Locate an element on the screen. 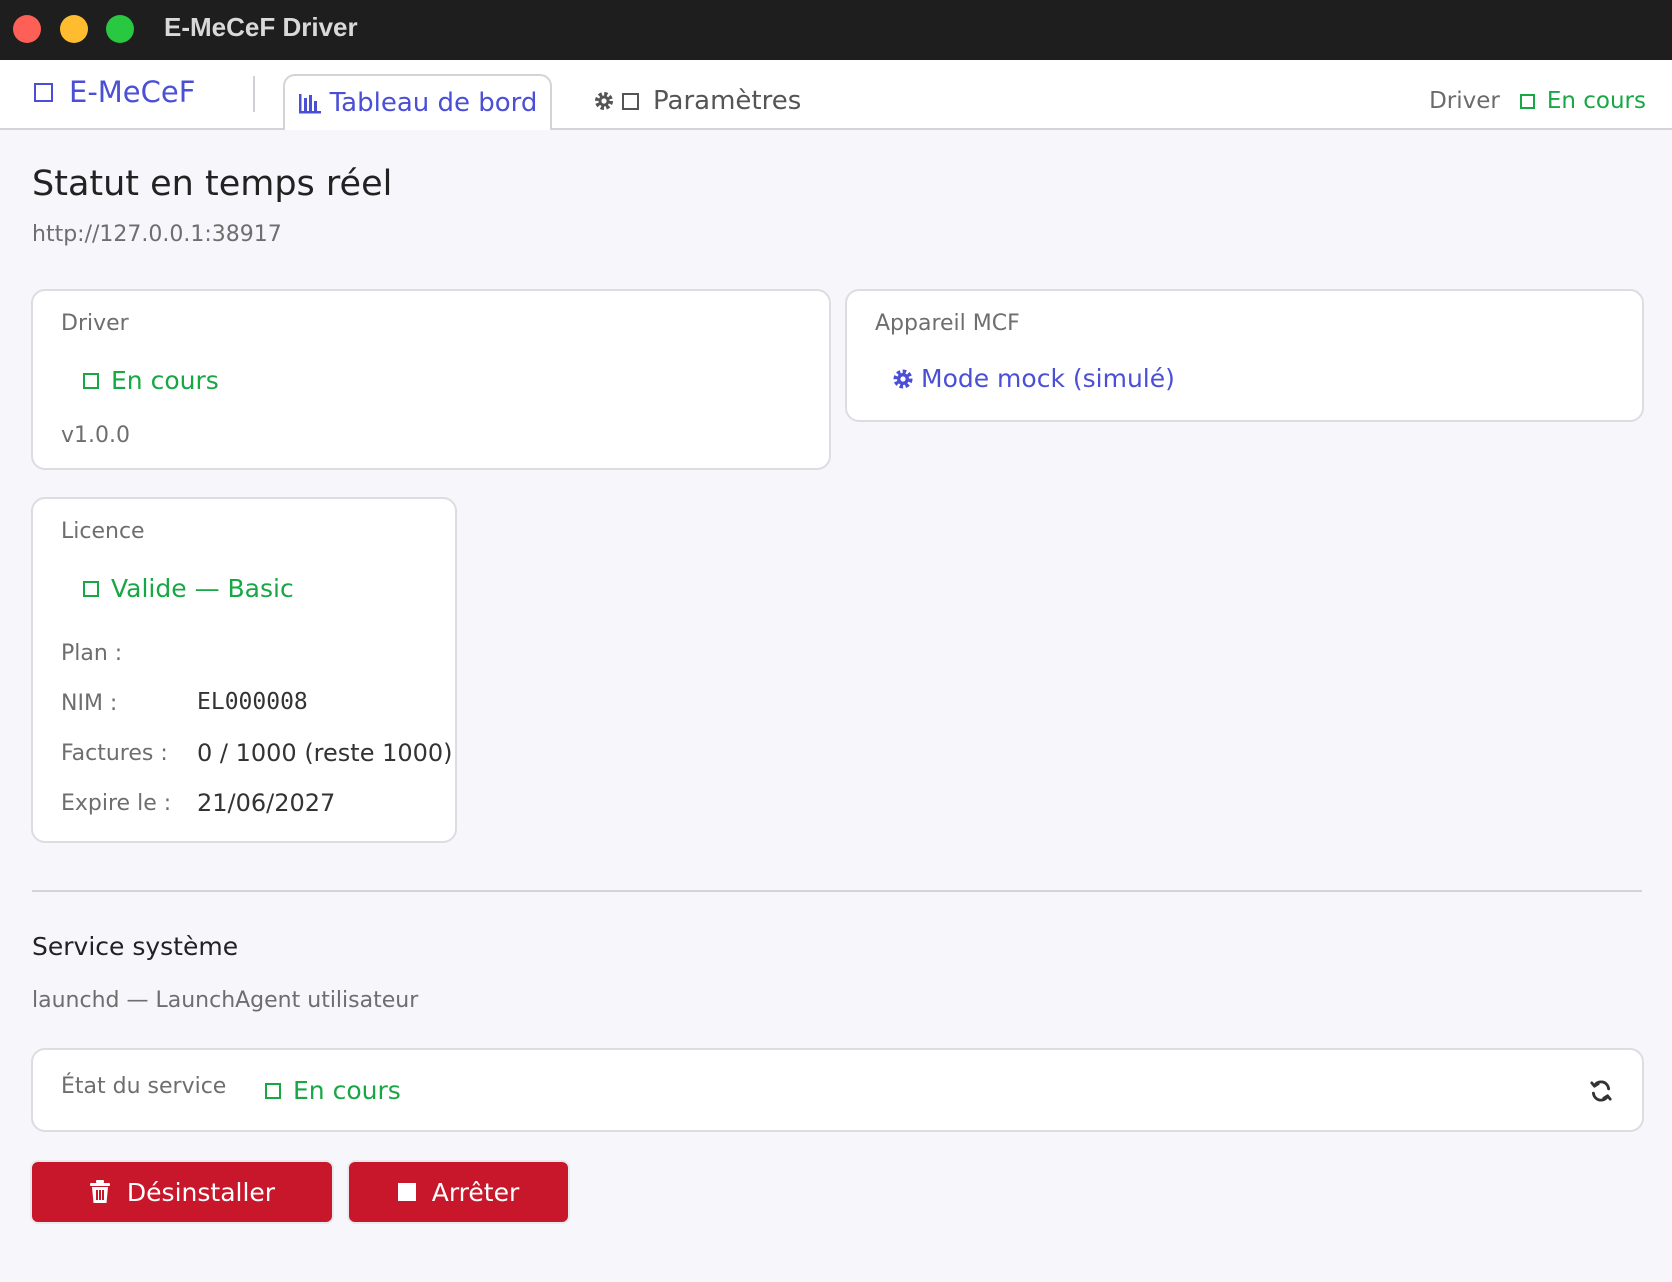 The height and width of the screenshot is (1282, 1672). device-mode-value: Mode mock (simulé) is located at coordinates (1048, 378).